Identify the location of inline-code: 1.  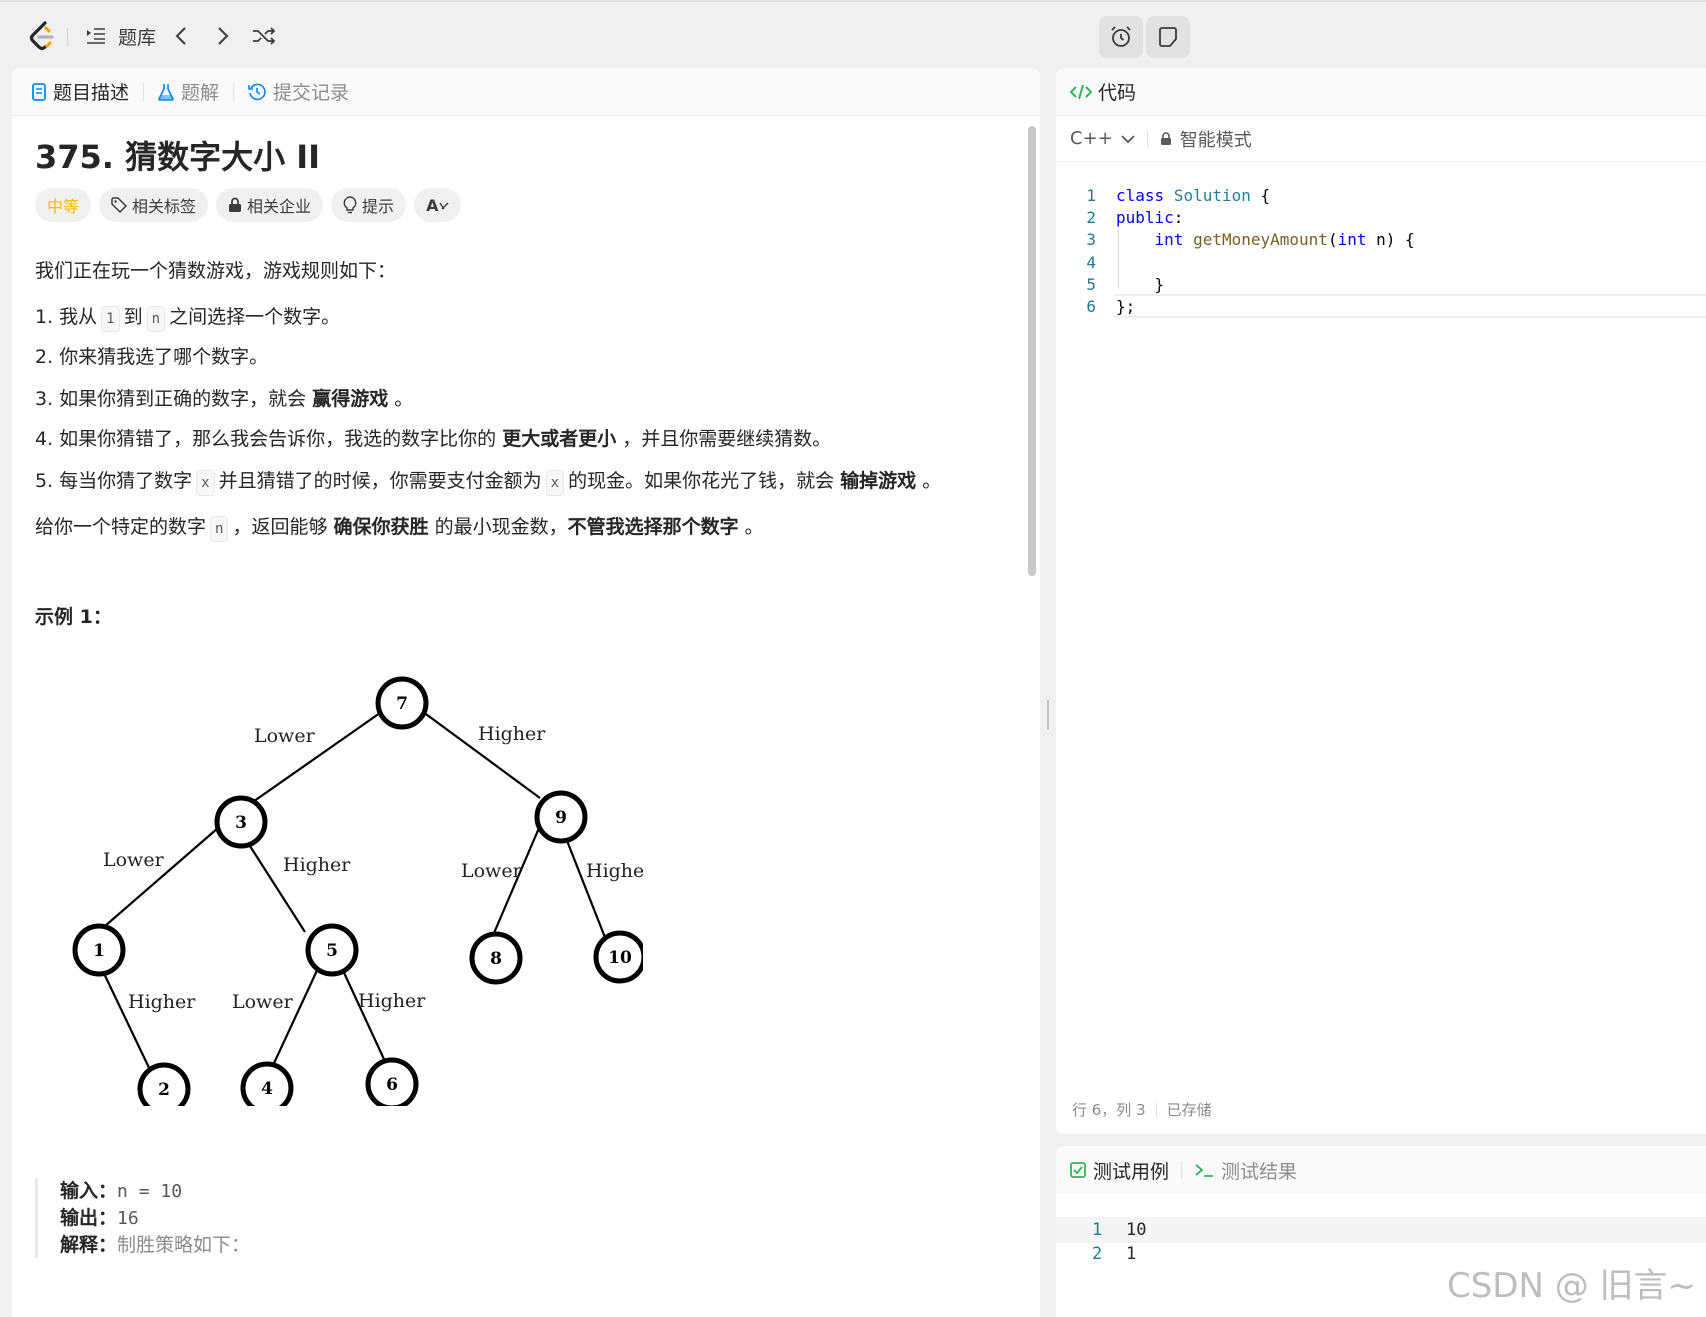
(110, 319).